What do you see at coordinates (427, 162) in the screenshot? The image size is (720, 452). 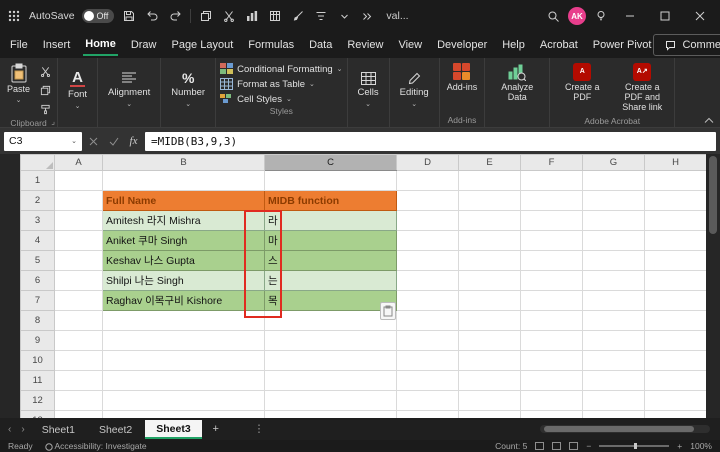 I see `column-header-d: D` at bounding box center [427, 162].